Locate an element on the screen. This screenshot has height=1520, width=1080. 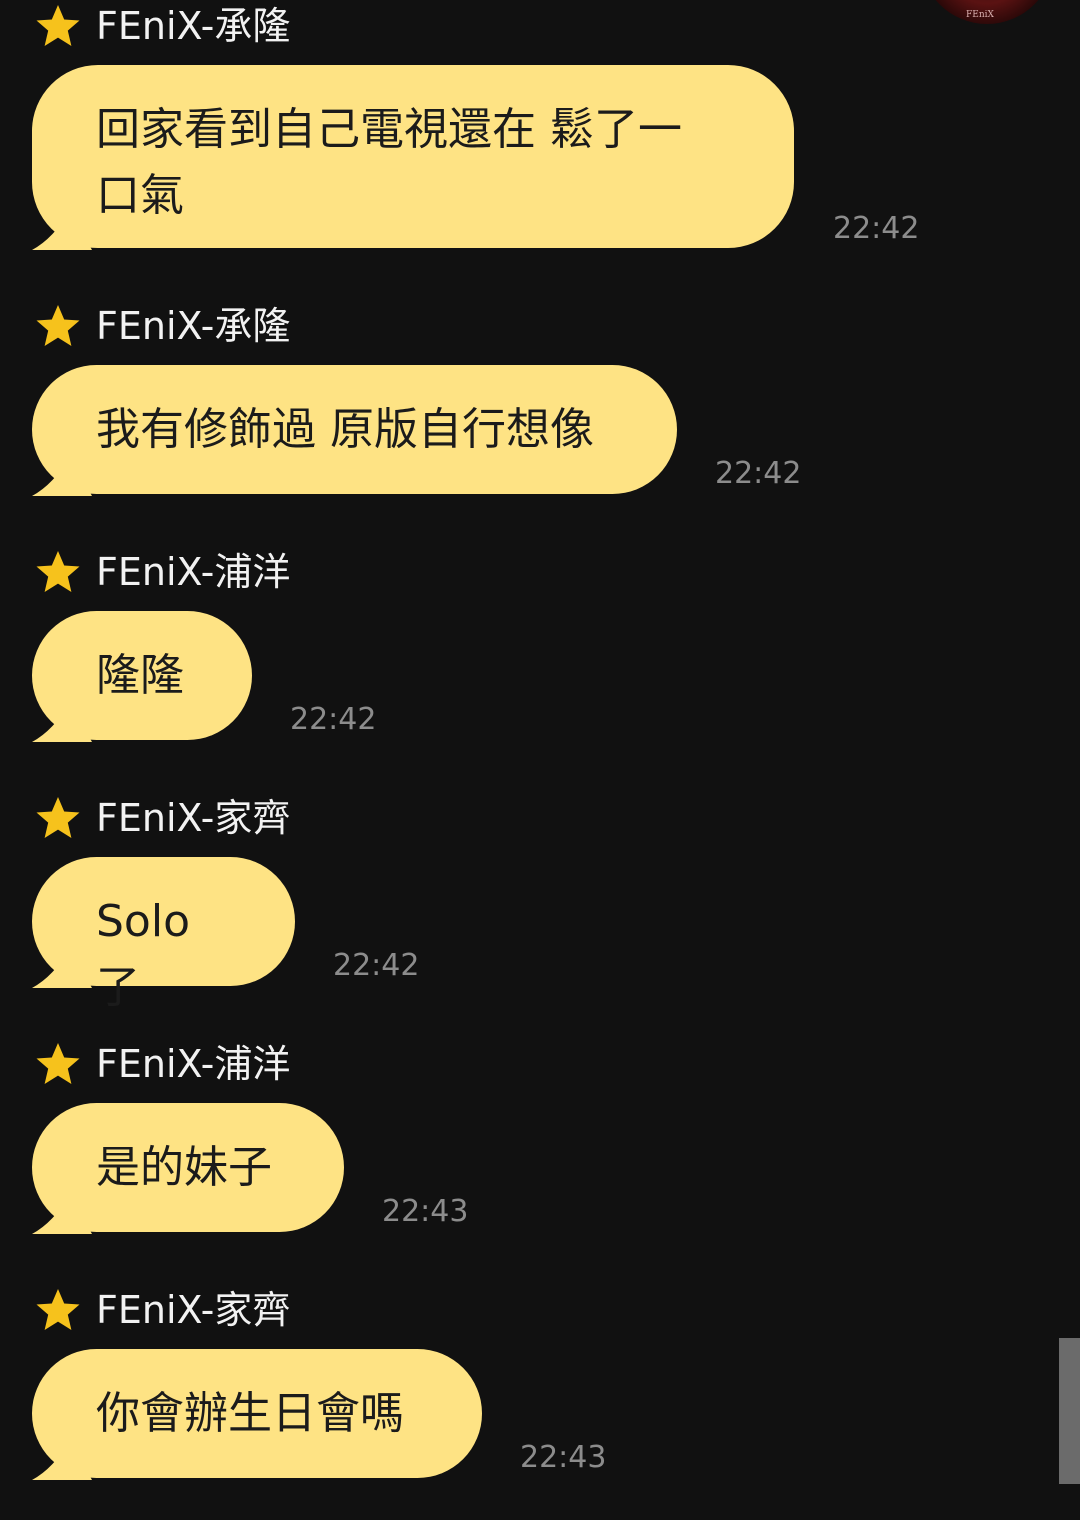
message-text: 你會辦生日會嗎 is located at coordinates (250, 1413).